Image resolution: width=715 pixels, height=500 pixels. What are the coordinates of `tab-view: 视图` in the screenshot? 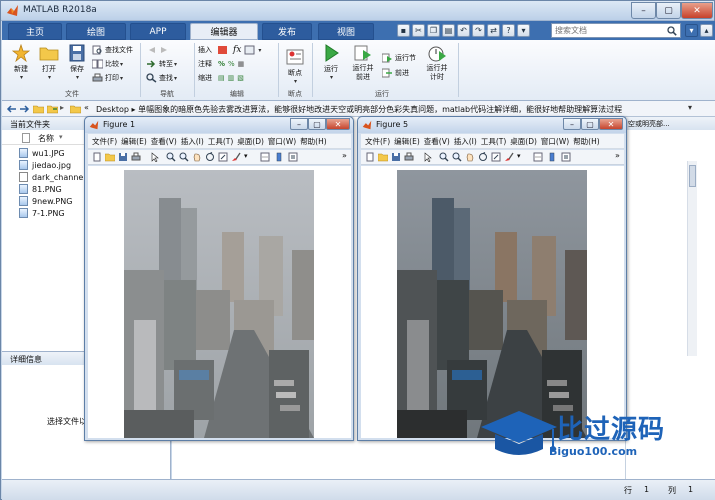 It's located at (346, 31).